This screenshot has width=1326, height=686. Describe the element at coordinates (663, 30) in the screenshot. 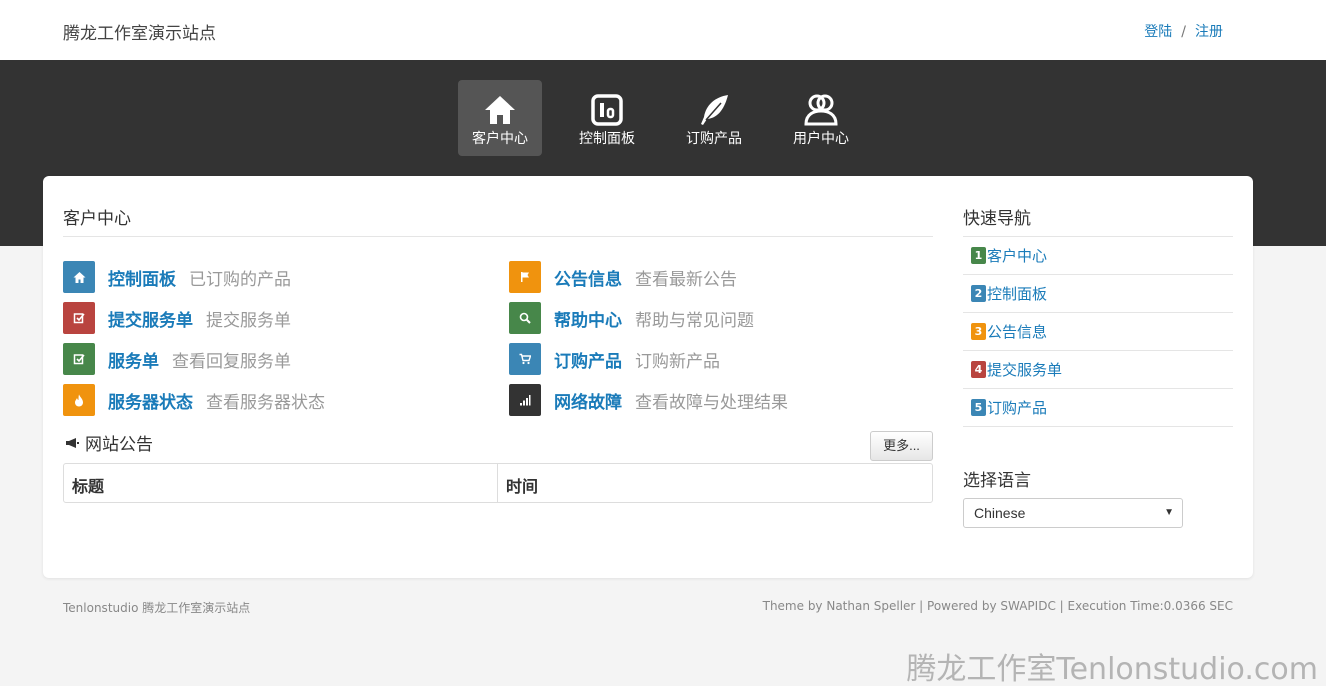

I see `top-bar: 腾龙工作室演示站点 登陆 / 注册` at that location.